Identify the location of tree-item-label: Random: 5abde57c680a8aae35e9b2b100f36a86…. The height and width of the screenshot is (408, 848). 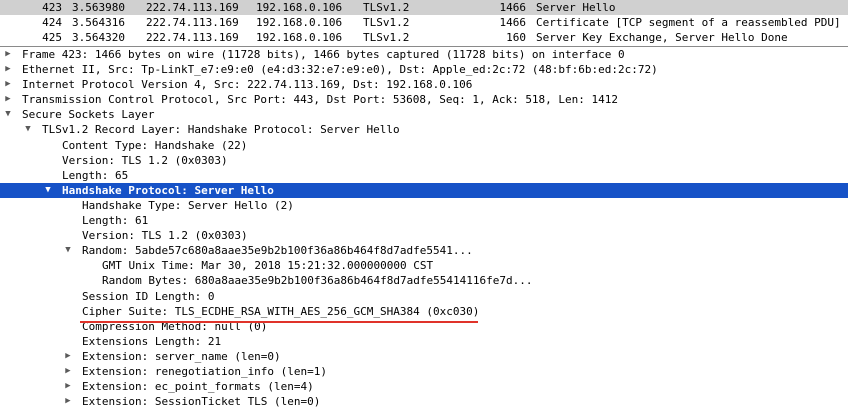
(277, 251).